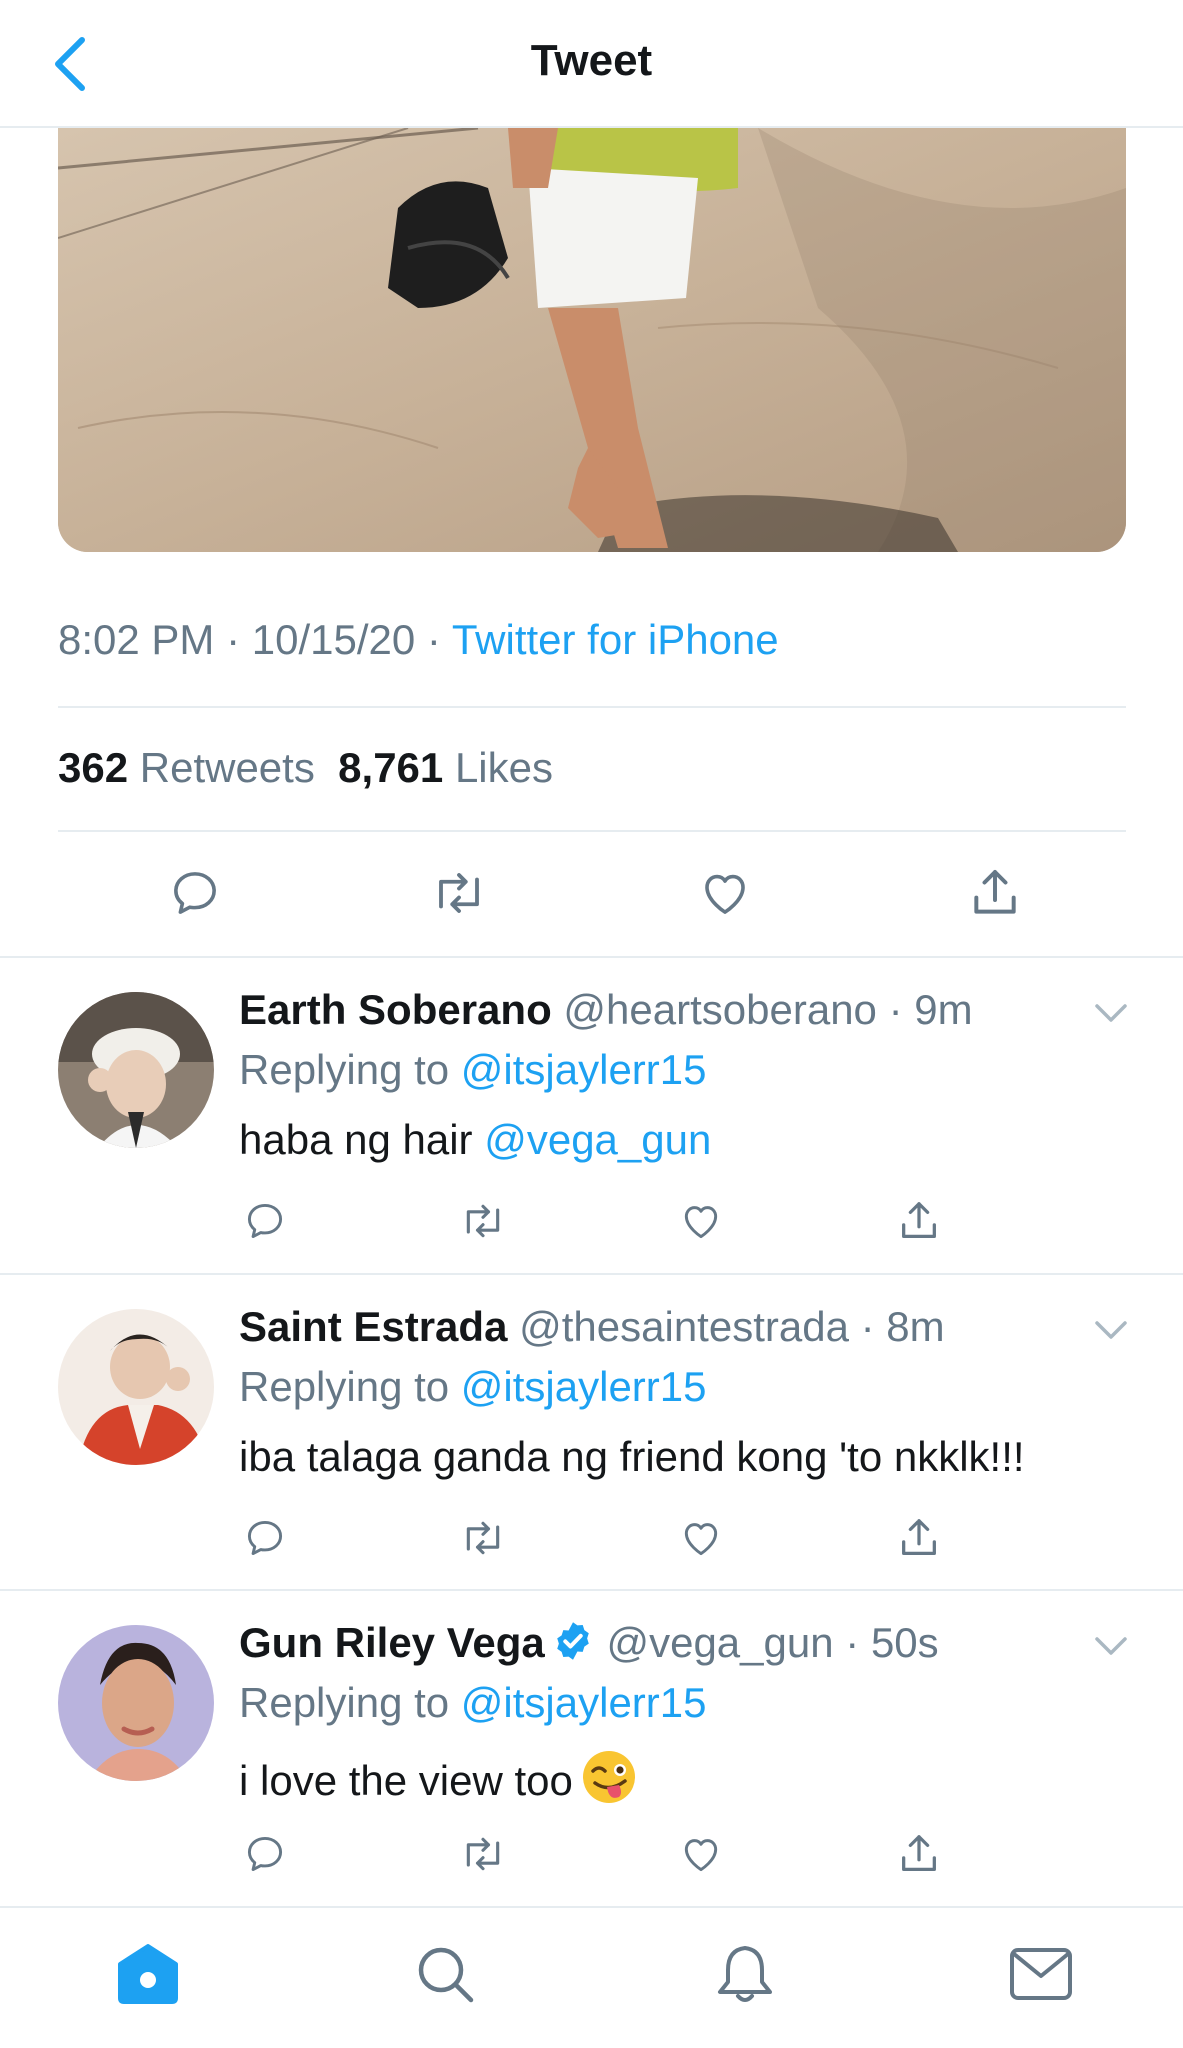 This screenshot has width=1183, height=2048. I want to click on tweet-time: 8:02 PM, so click(136, 639).